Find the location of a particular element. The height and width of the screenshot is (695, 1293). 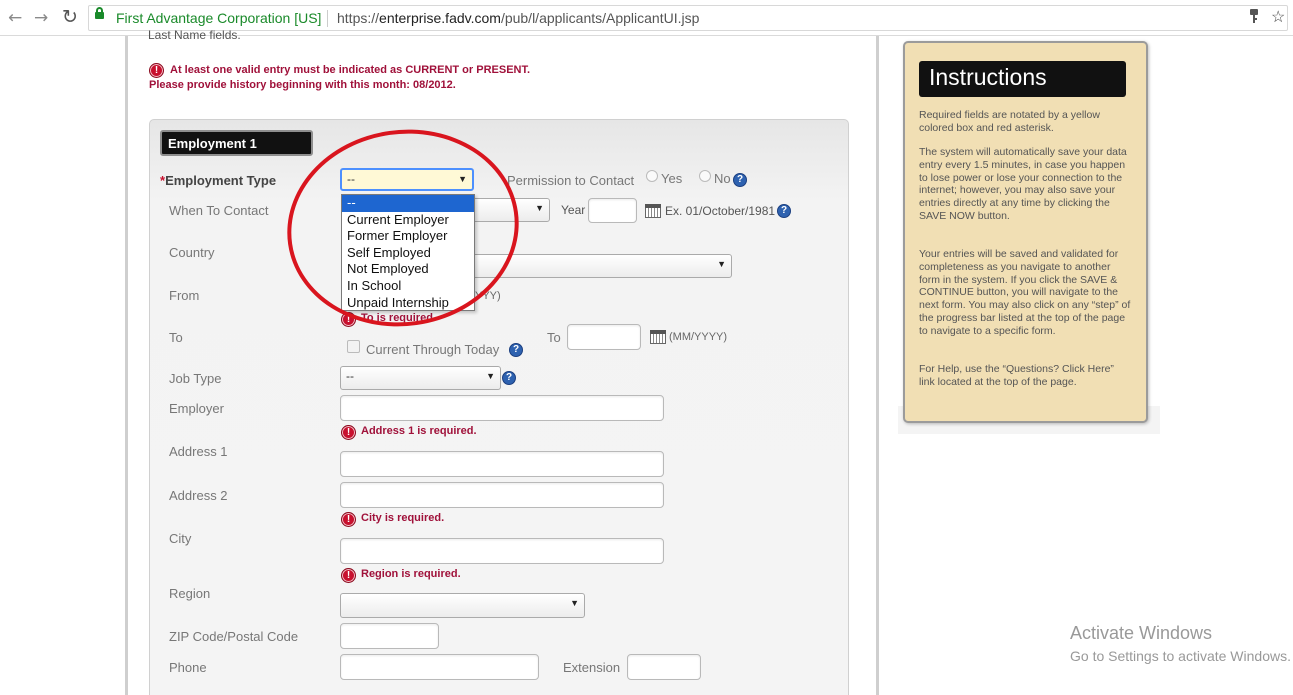

current-through-today-checkbox is located at coordinates (353, 346).